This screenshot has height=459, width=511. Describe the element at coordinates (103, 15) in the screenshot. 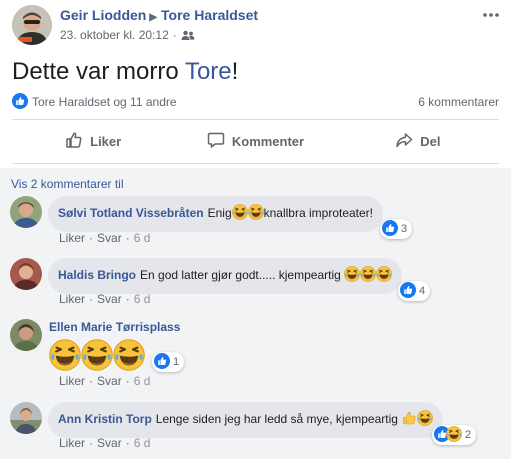

I see `author-name: Geir Liodden` at that location.